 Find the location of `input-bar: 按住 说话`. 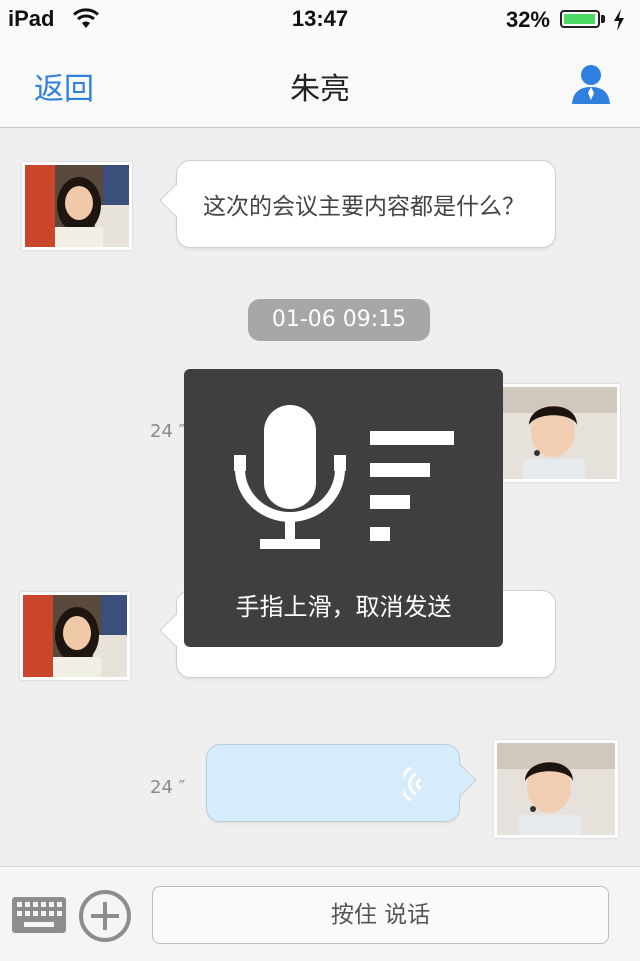

input-bar: 按住 说话 is located at coordinates (320, 913).